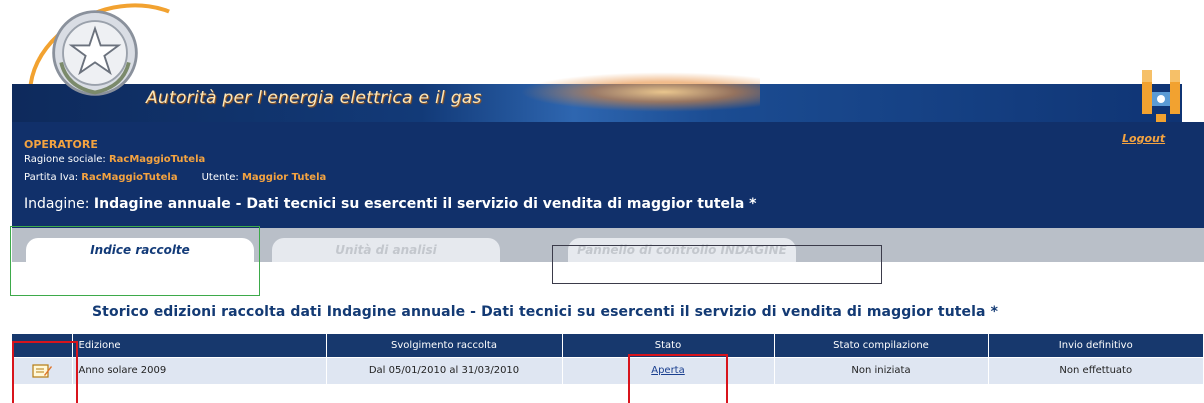 This screenshot has width=1204, height=403. What do you see at coordinates (881, 370) in the screenshot?
I see `cell-stato-compilazione: Non iniziata` at bounding box center [881, 370].